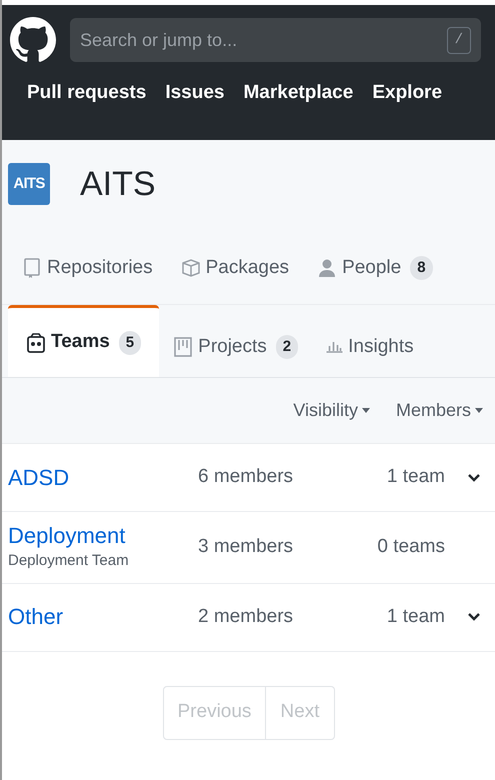 The height and width of the screenshot is (780, 495). I want to click on member-count: 3 members, so click(246, 547).